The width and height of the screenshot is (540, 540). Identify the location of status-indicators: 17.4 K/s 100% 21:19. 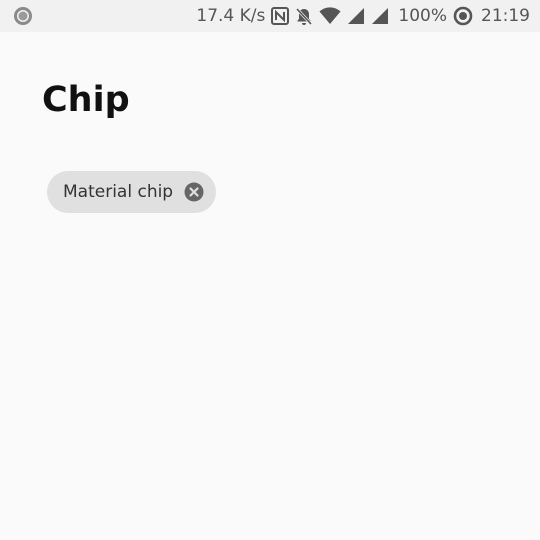
(363, 16).